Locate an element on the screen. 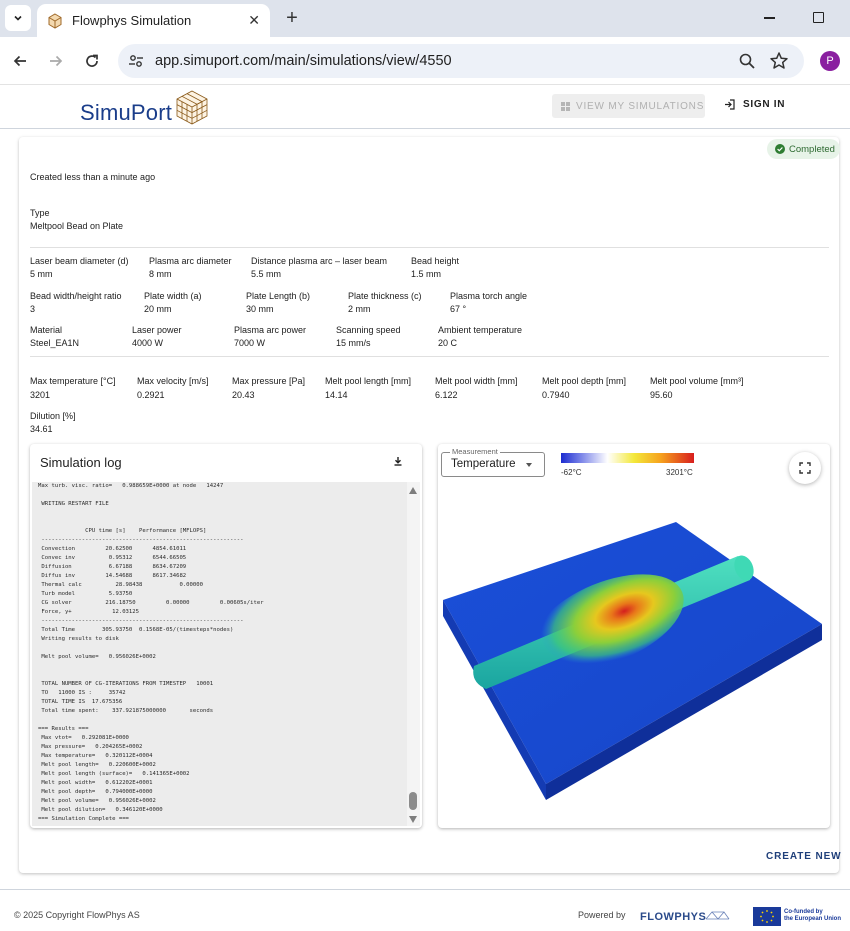 Image resolution: width=850 pixels, height=931 pixels. param-value: 2 mm is located at coordinates (359, 309).